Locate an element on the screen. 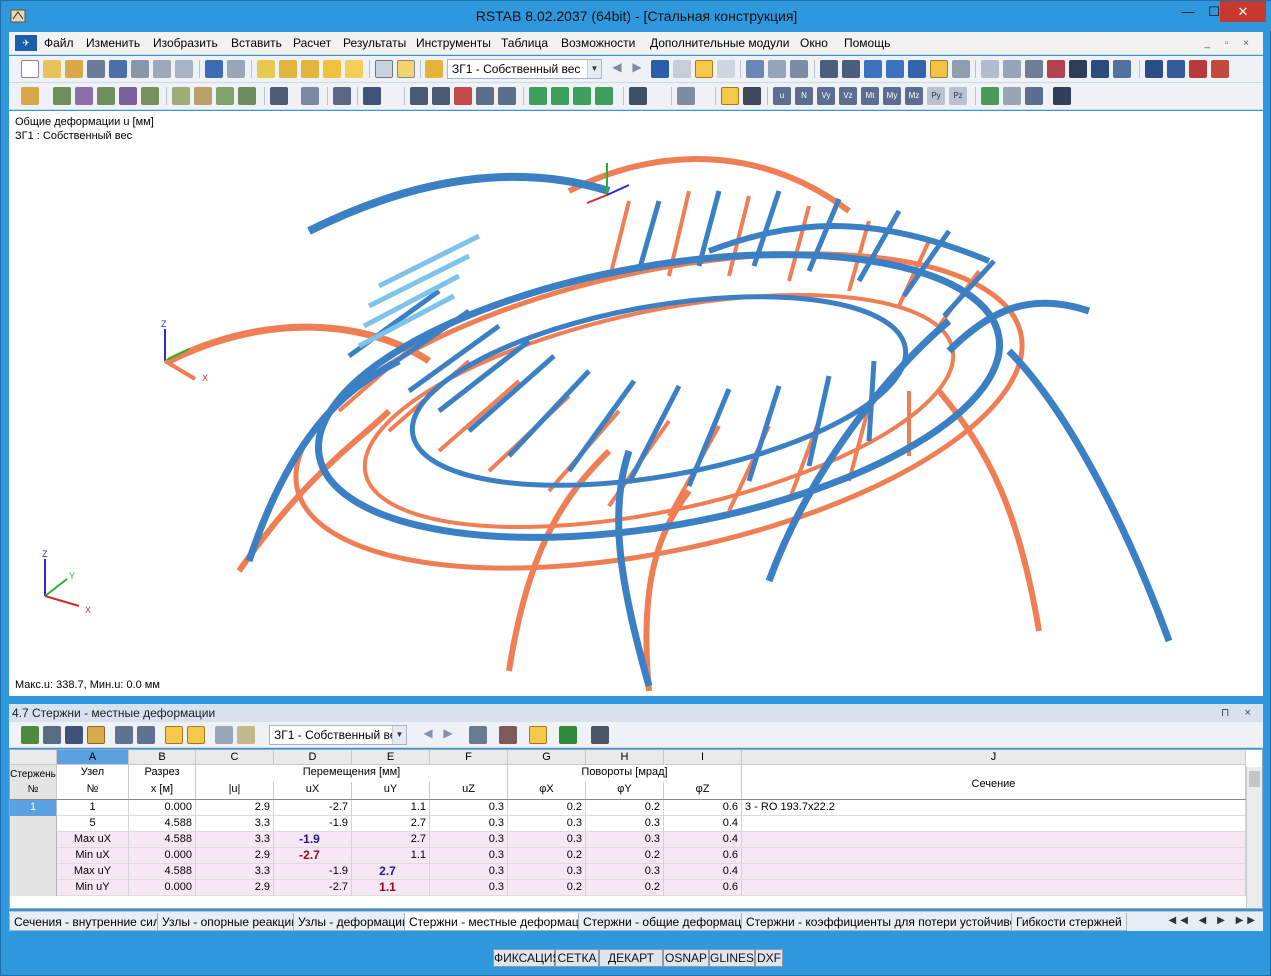 This screenshot has width=1271, height=976. xyz-icon is located at coordinates (310, 96).